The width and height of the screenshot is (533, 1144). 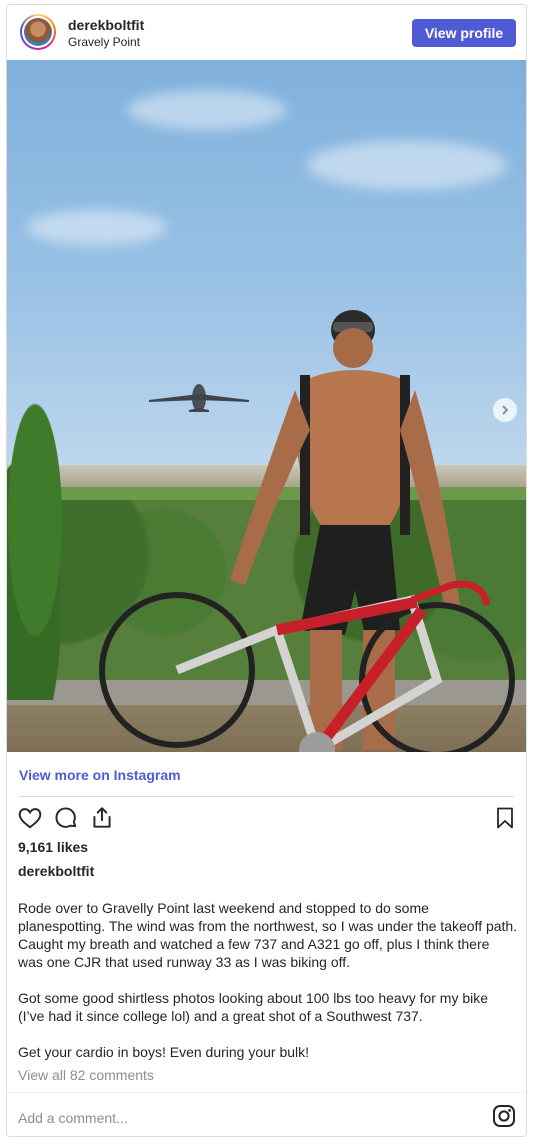 I want to click on post-header: derekboltfit Gravely Point View profile, so click(x=266, y=32).